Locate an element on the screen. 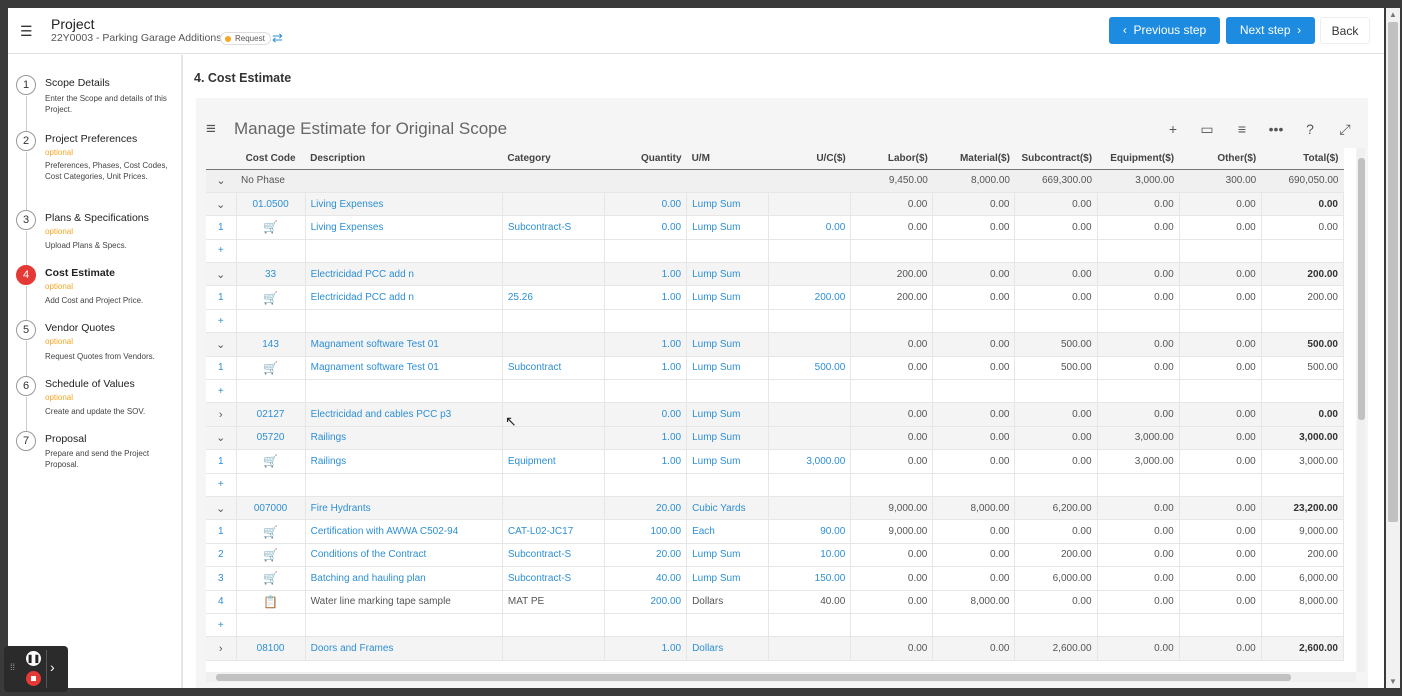 The height and width of the screenshot is (696, 1402). chevron-right-icon: › is located at coordinates (221, 414).